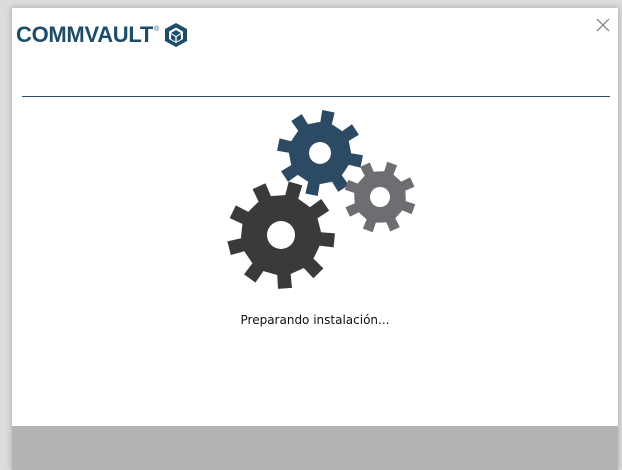 This screenshot has width=622, height=470. What do you see at coordinates (315, 38) in the screenshot?
I see `header: COMMVAULT ®` at bounding box center [315, 38].